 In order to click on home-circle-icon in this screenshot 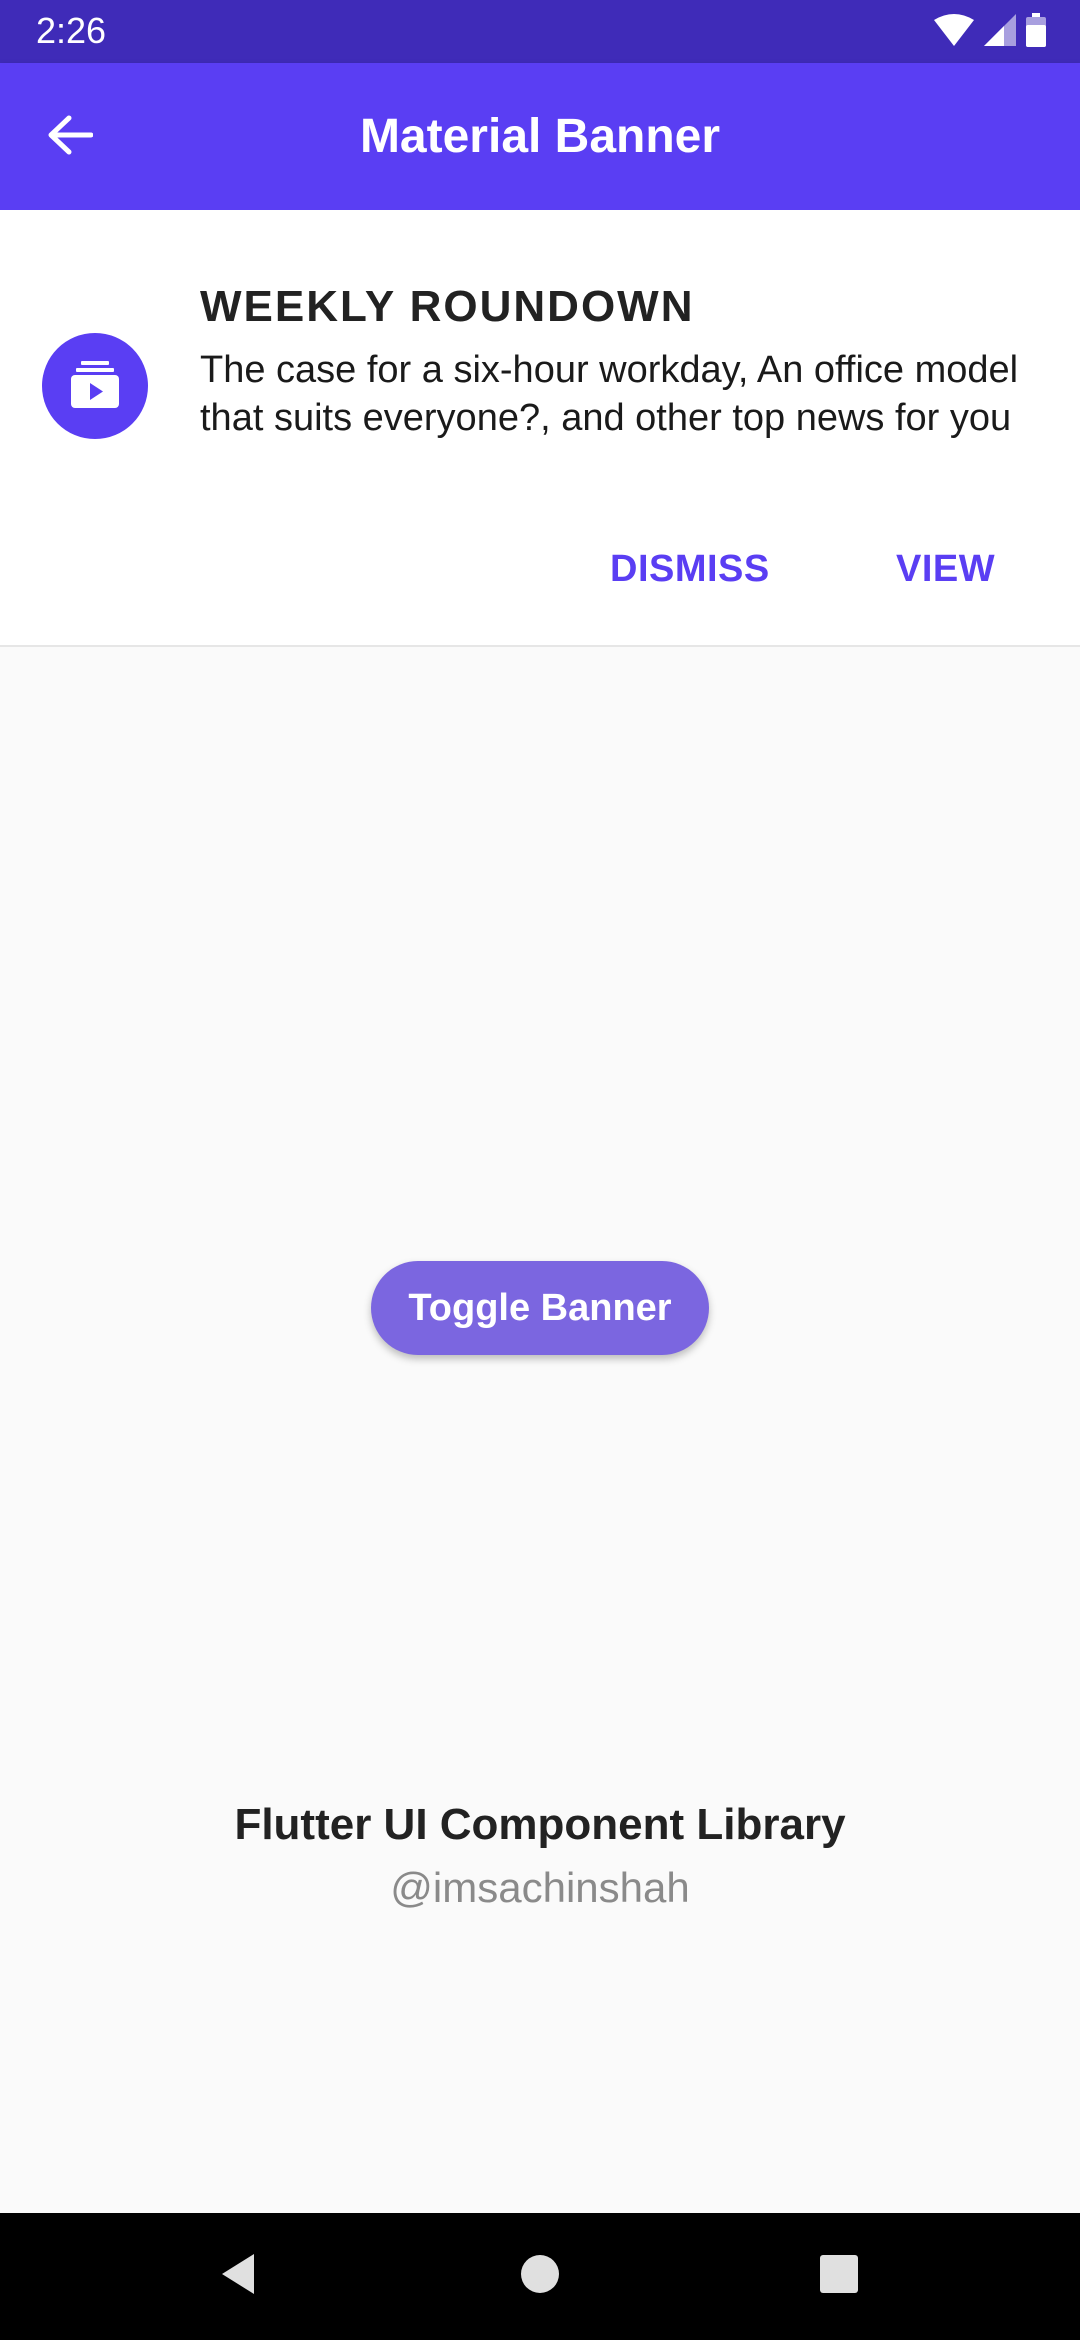, I will do `click(540, 2276)`.